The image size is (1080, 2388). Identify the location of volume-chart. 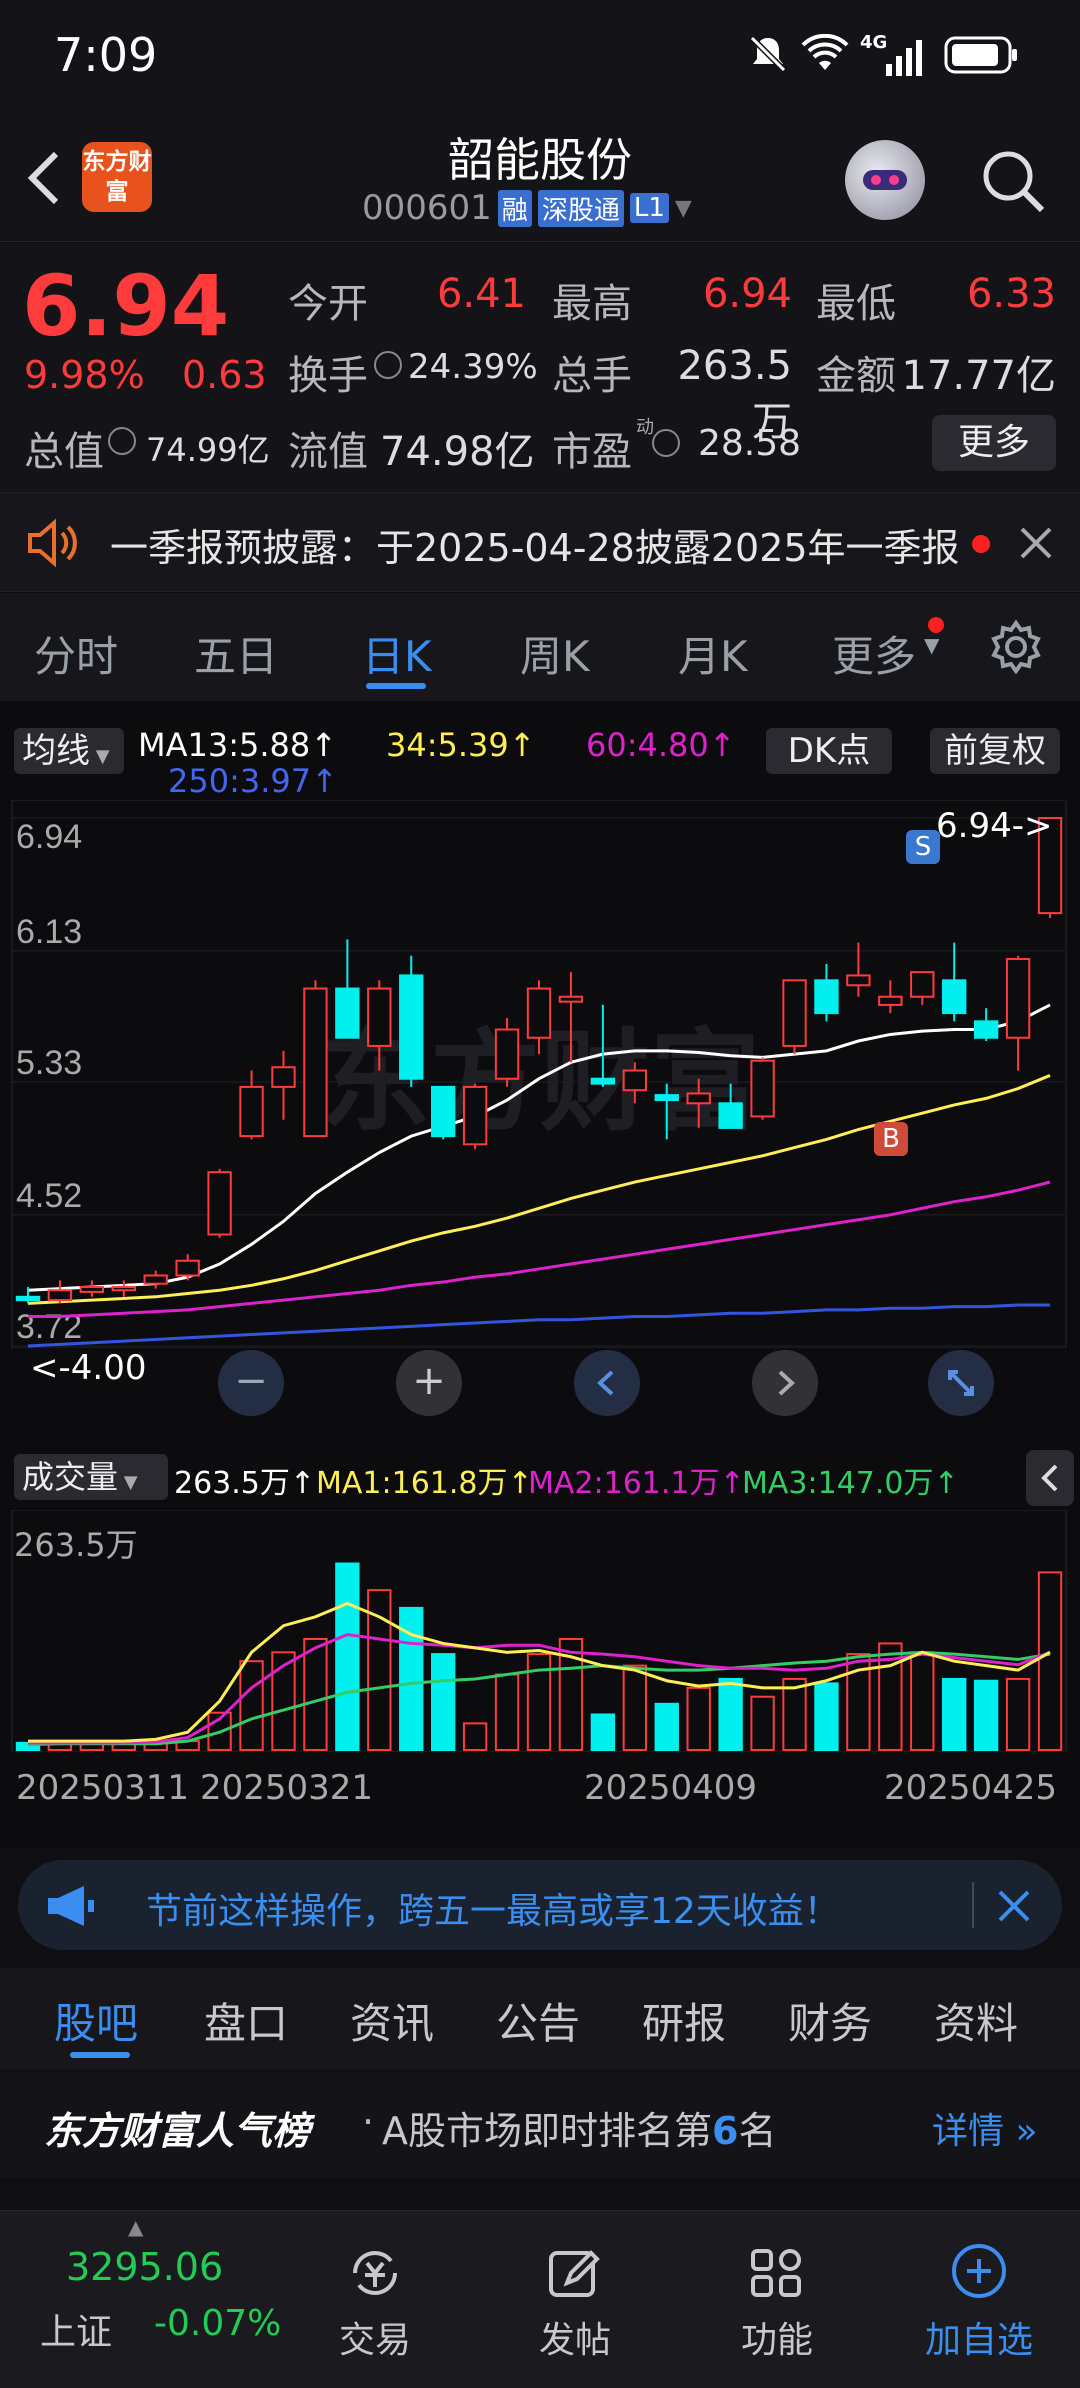
(540, 1631).